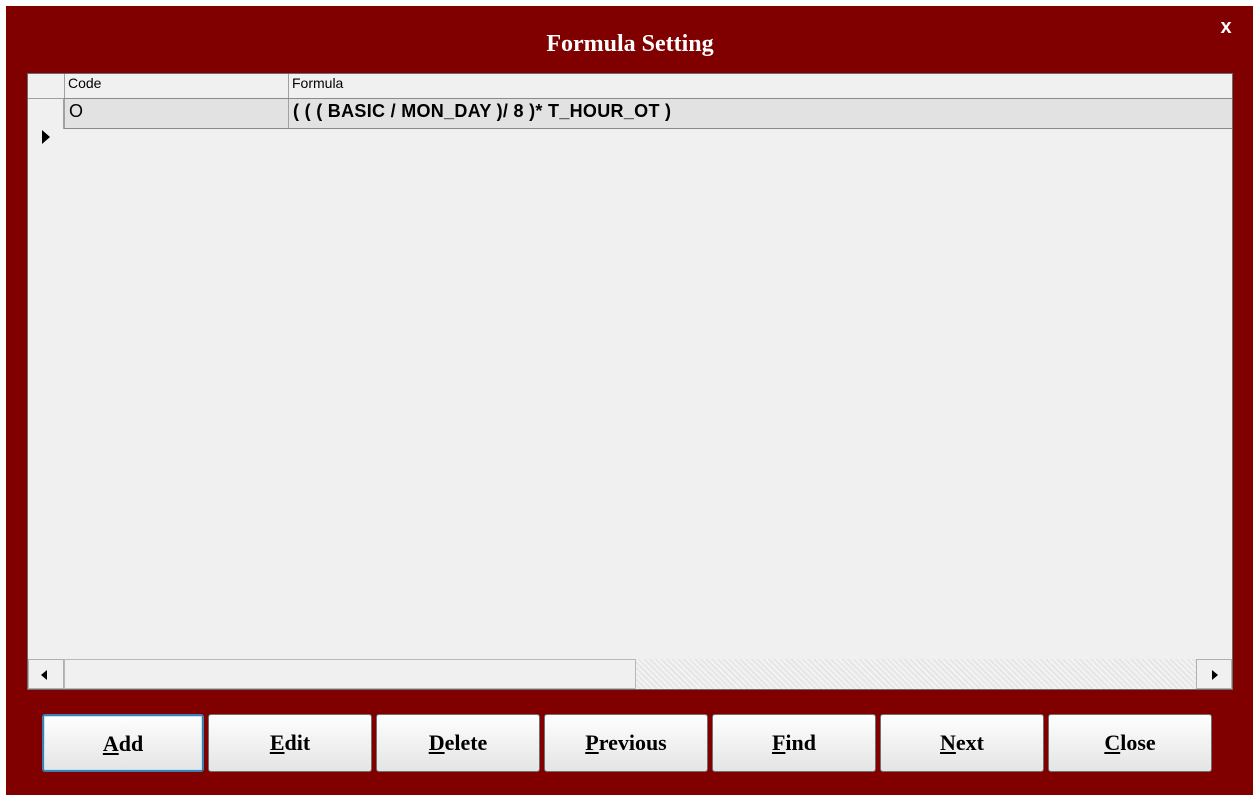  What do you see at coordinates (1226, 28) in the screenshot?
I see `close-icon: x` at bounding box center [1226, 28].